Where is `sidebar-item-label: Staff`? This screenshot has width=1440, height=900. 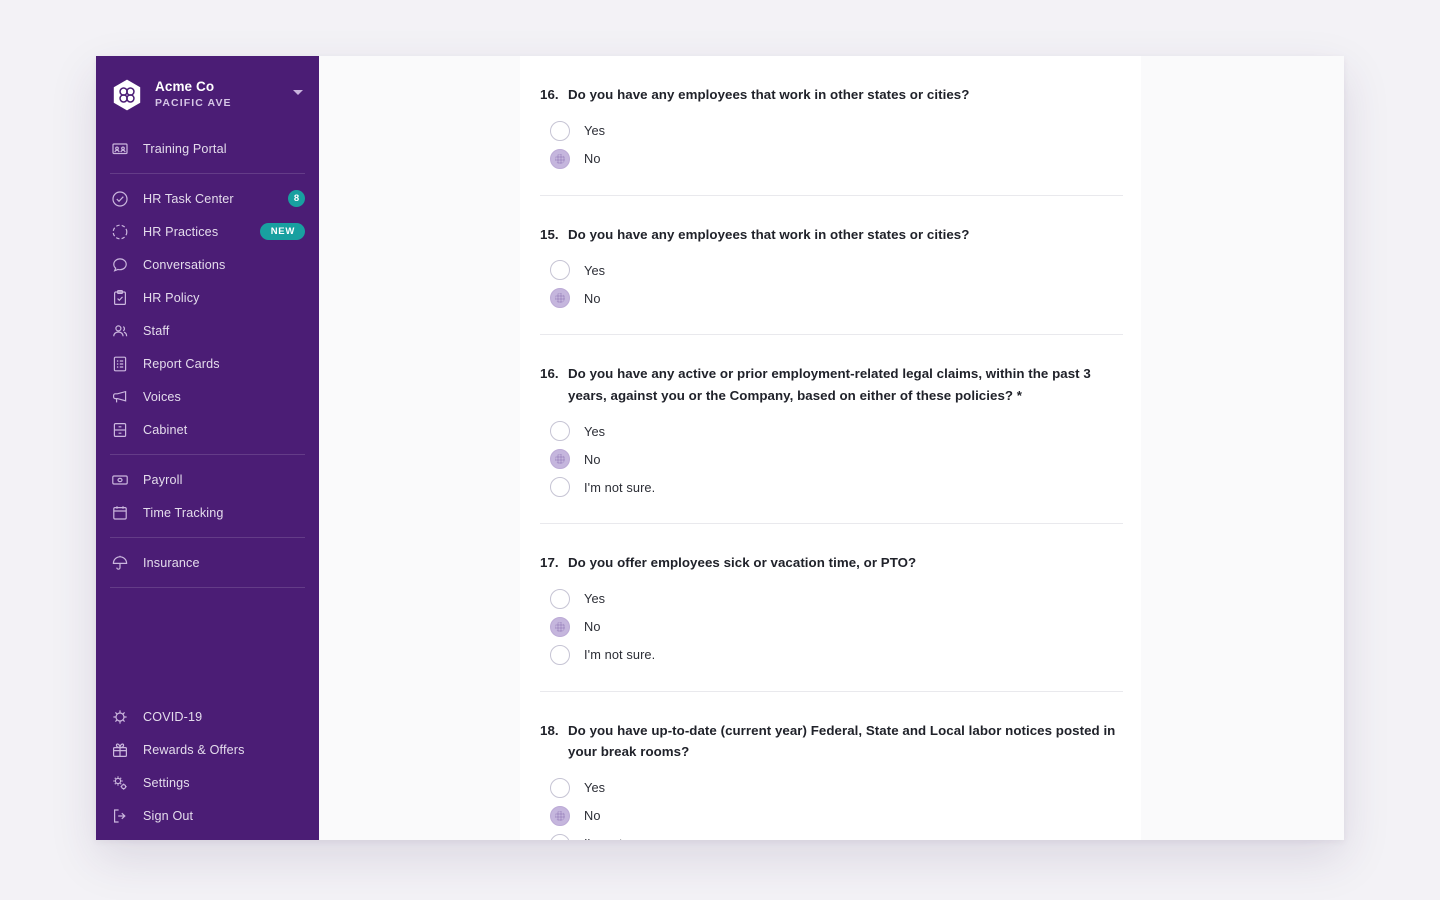
sidebar-item-label: Staff is located at coordinates (156, 330).